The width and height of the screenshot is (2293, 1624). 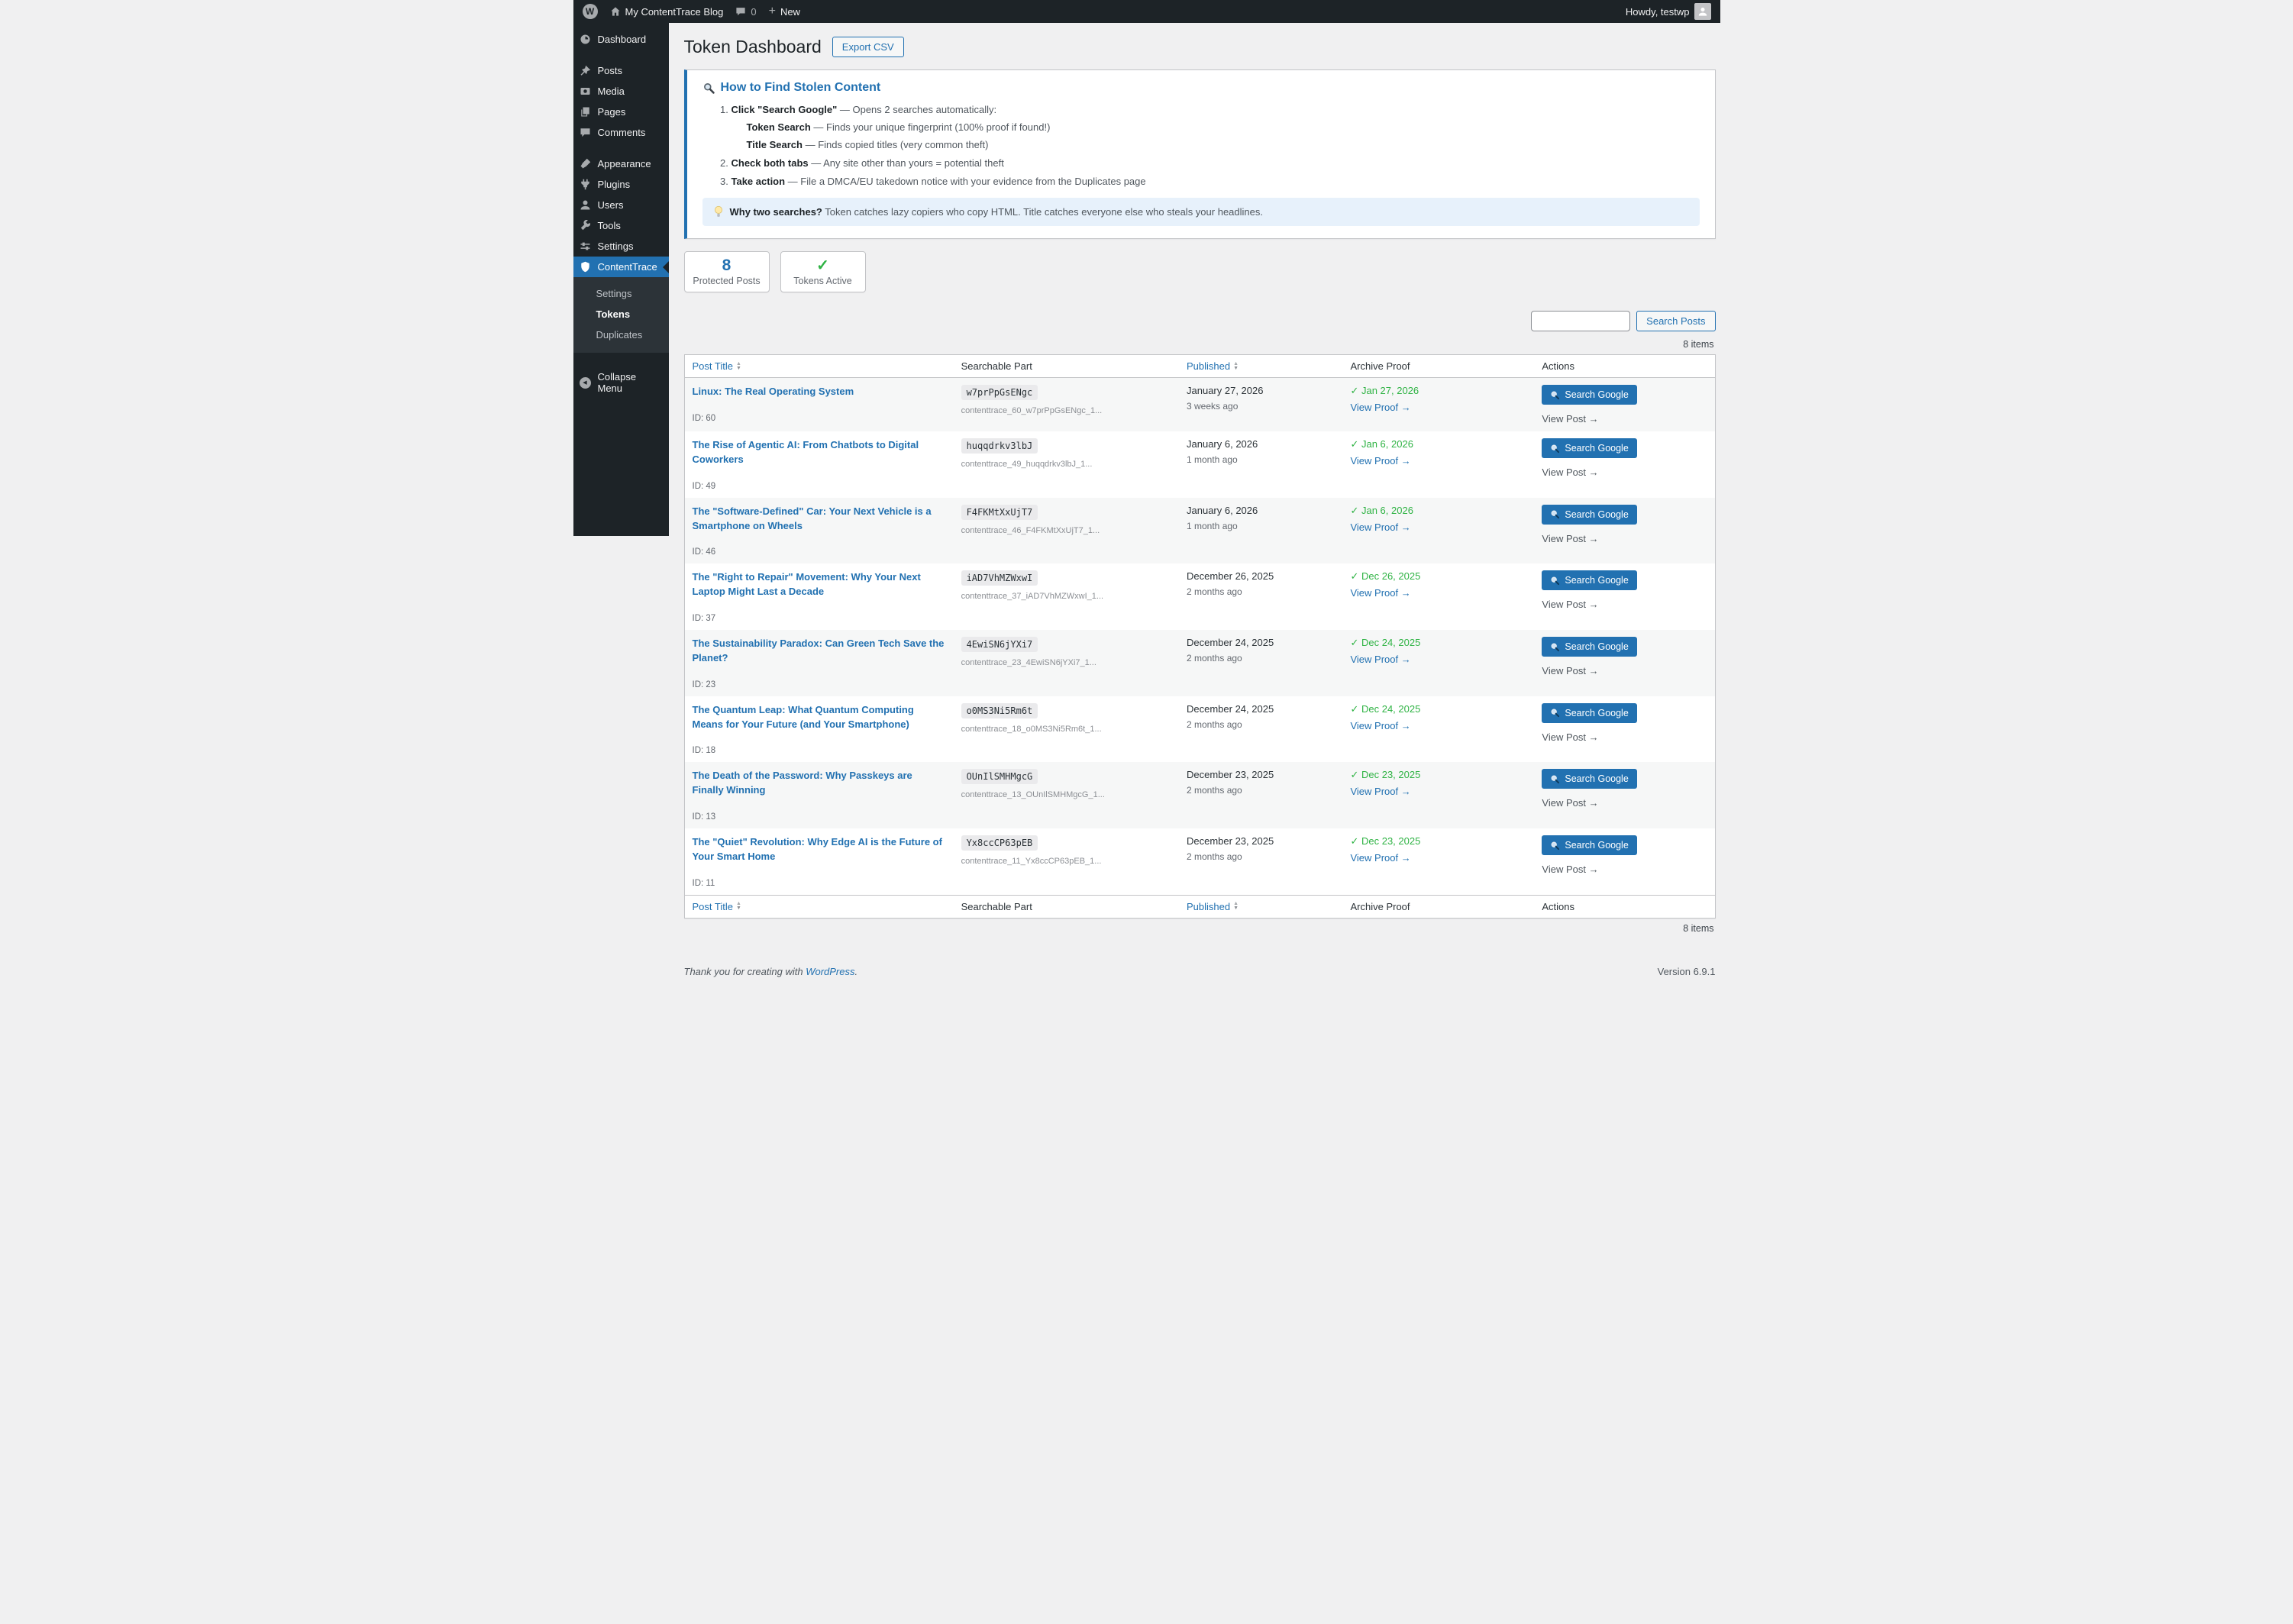 What do you see at coordinates (674, 11) in the screenshot?
I see `site-name: My ContentTrace Blog` at bounding box center [674, 11].